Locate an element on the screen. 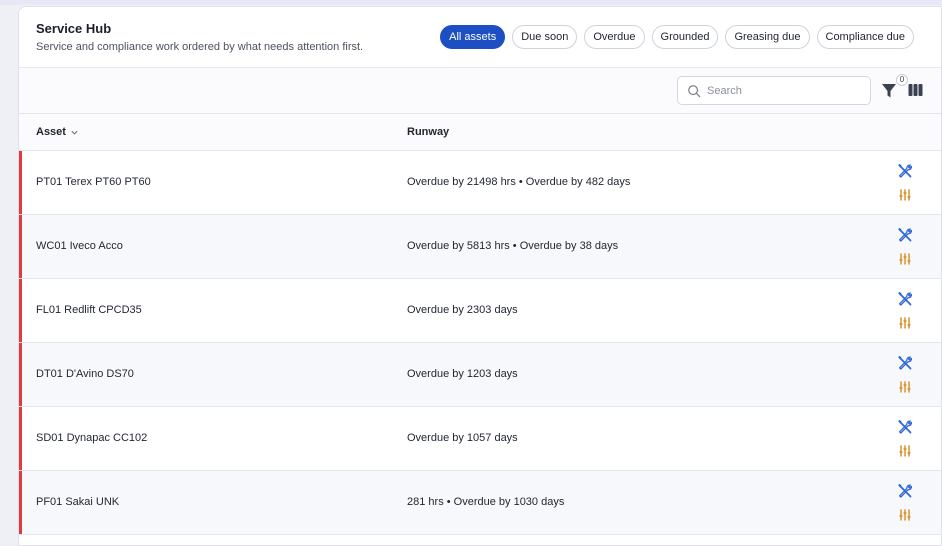 Image resolution: width=942 pixels, height=546 pixels. filter-count-badge: 0 is located at coordinates (902, 80).